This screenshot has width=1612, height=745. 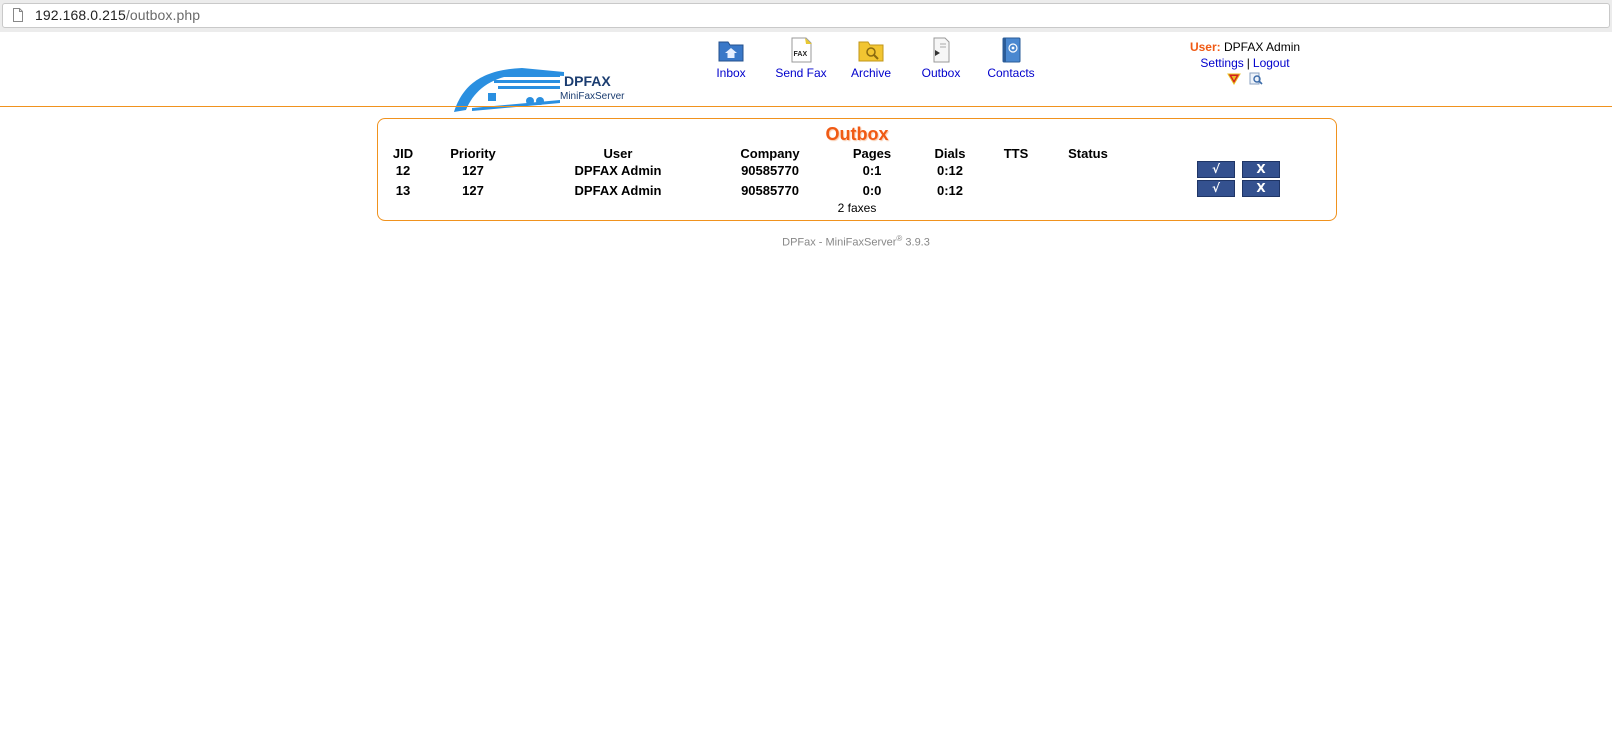 I want to click on dpfax-logo: DPFAX MiniFaxServer, so click(x=547, y=88).